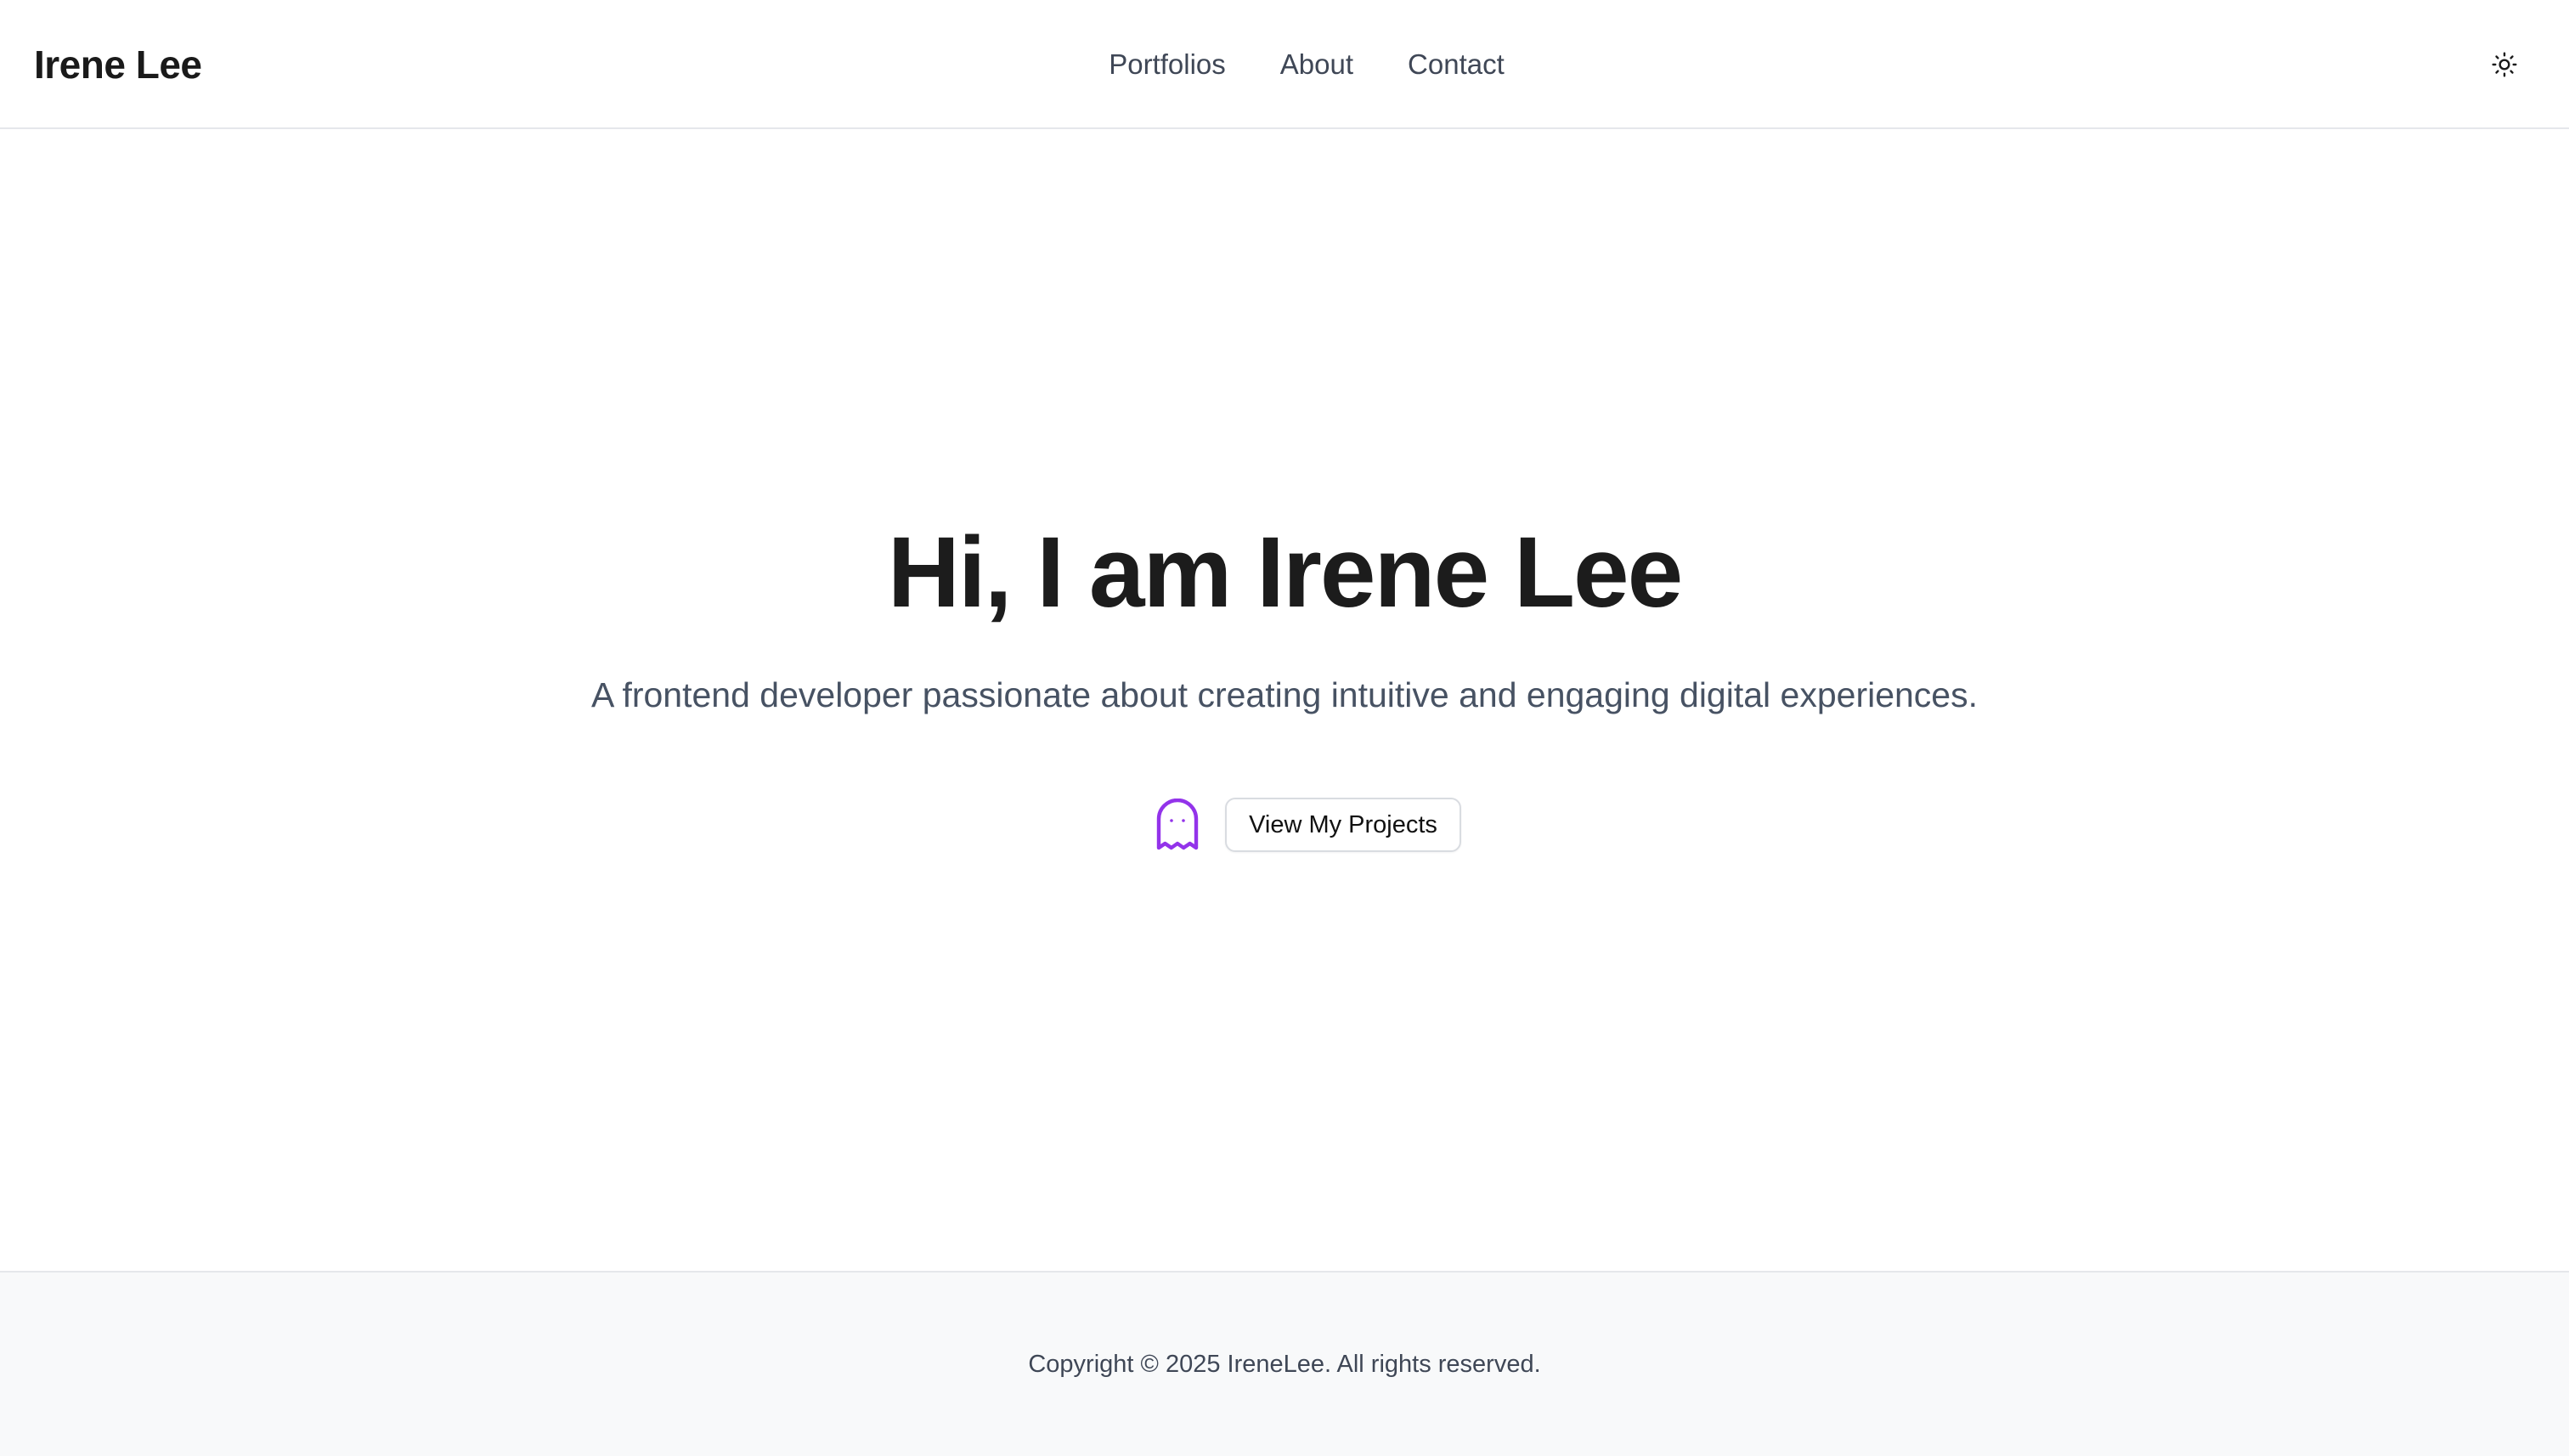 Image resolution: width=2569 pixels, height=1456 pixels. I want to click on view-projects-button: View My Projects, so click(1343, 825).